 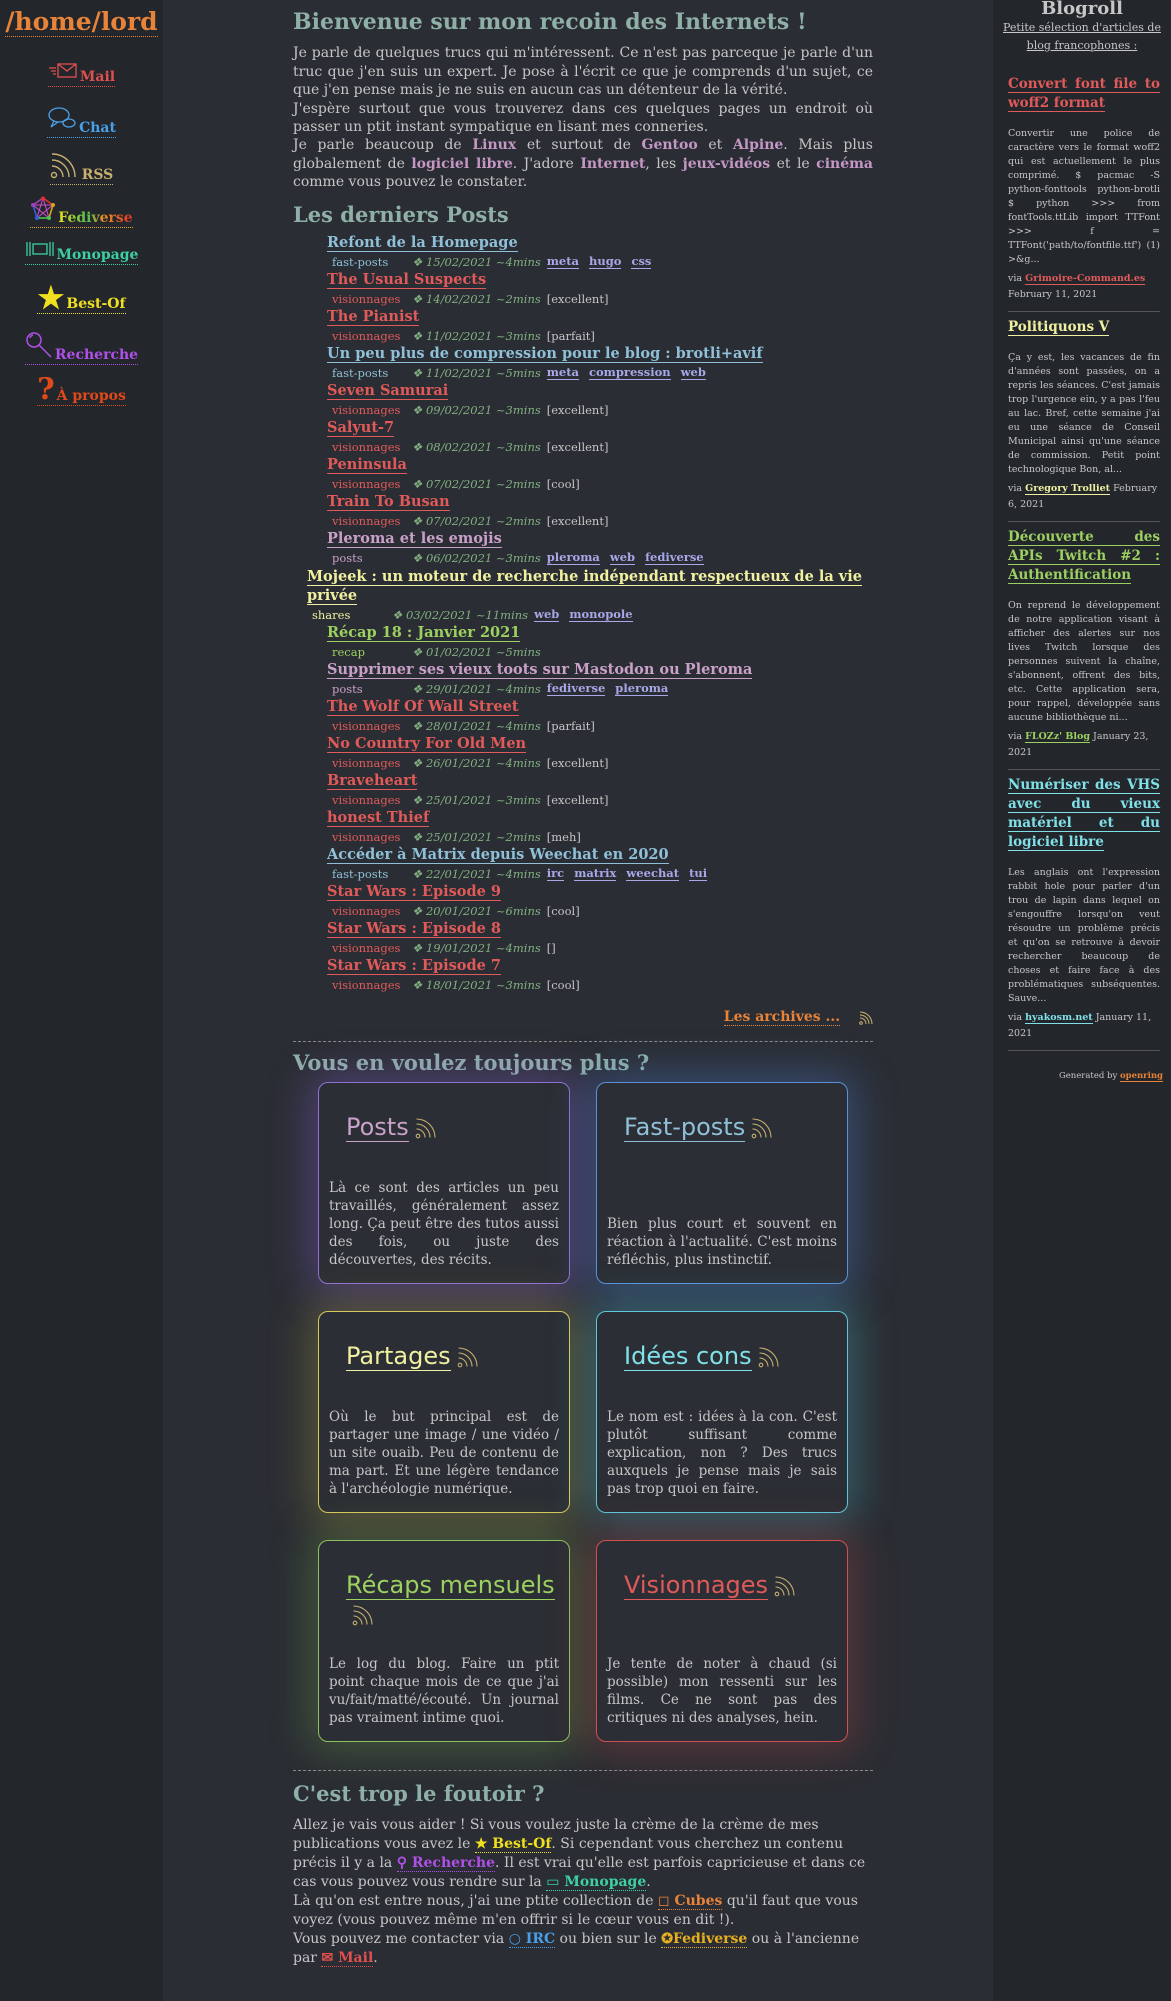 I want to click on post-tag: hugo, so click(x=605, y=261).